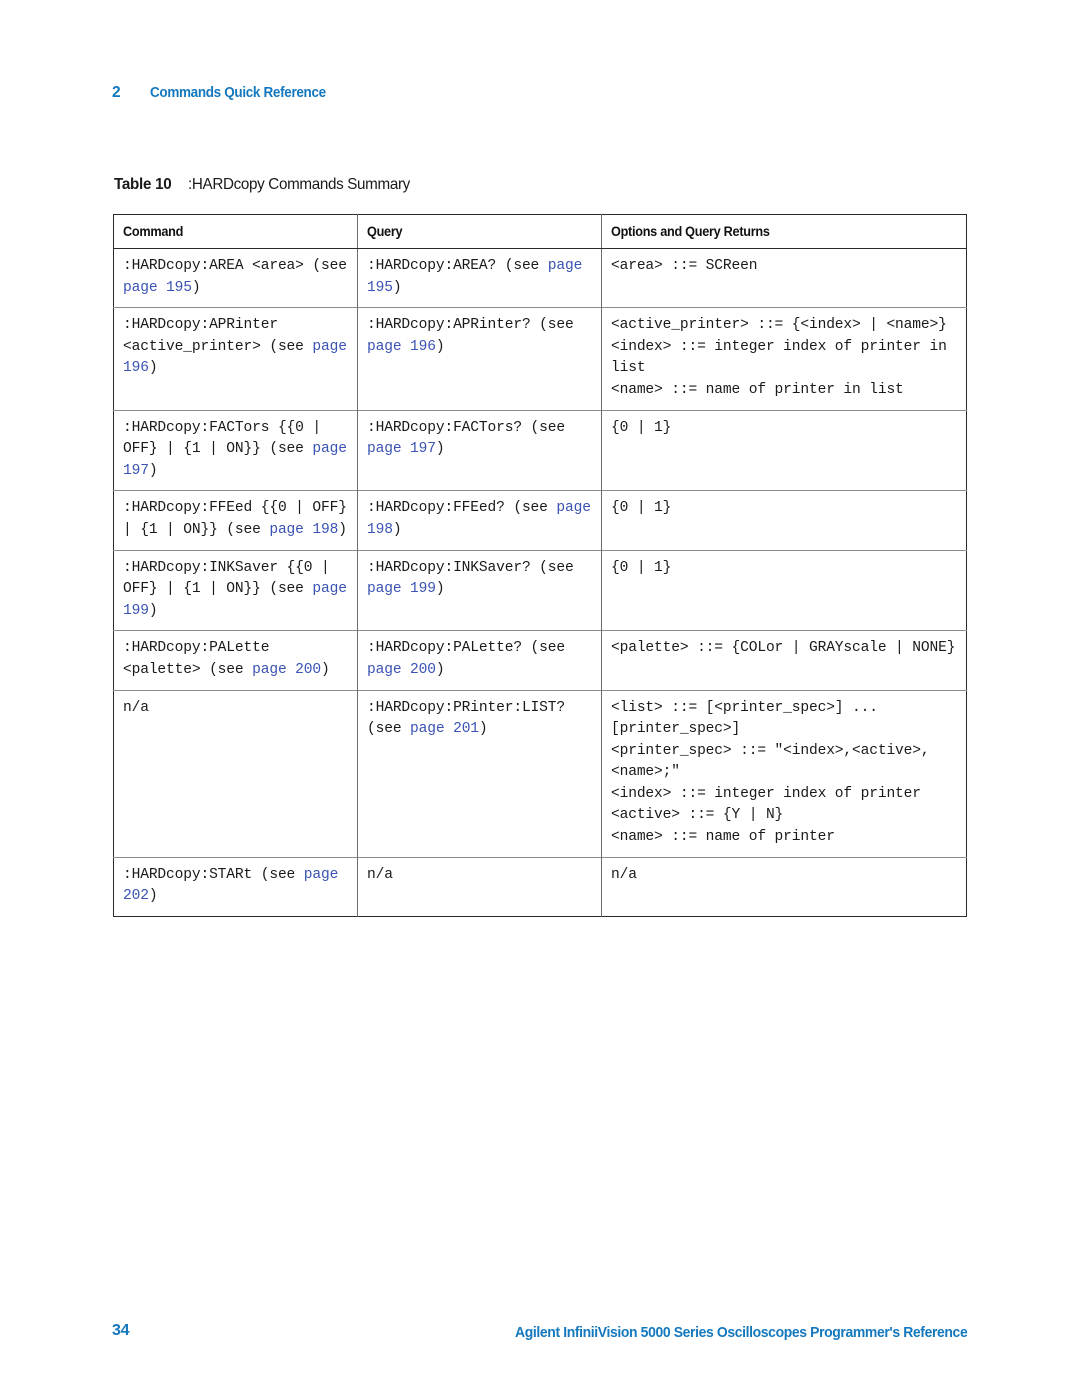  I want to click on page-reference-link: page 196, so click(401, 347).